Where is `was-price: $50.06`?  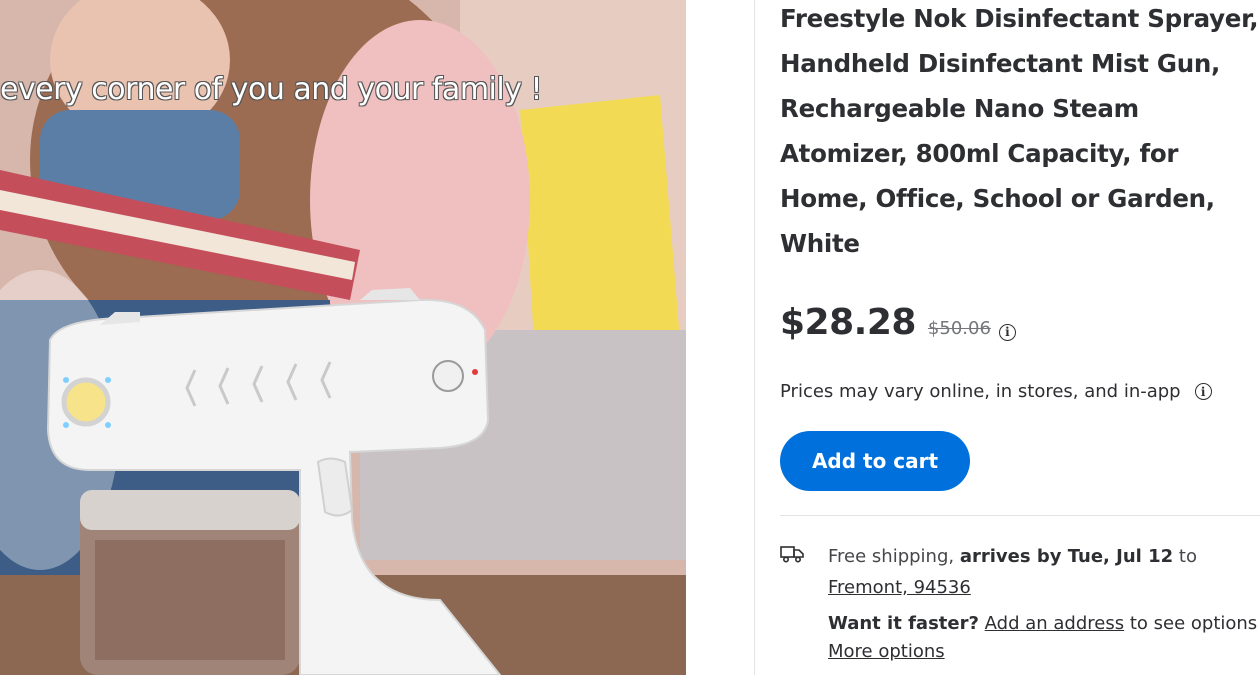 was-price: $50.06 is located at coordinates (959, 328).